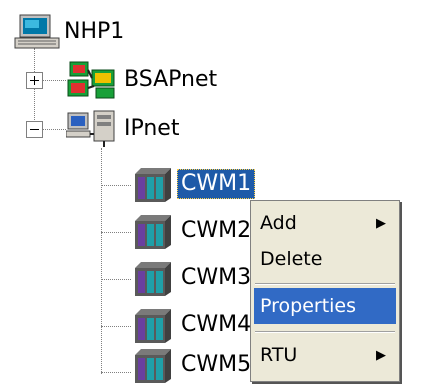 The height and width of the screenshot is (385, 434). I want to click on menu-item-label: Delete, so click(291, 259).